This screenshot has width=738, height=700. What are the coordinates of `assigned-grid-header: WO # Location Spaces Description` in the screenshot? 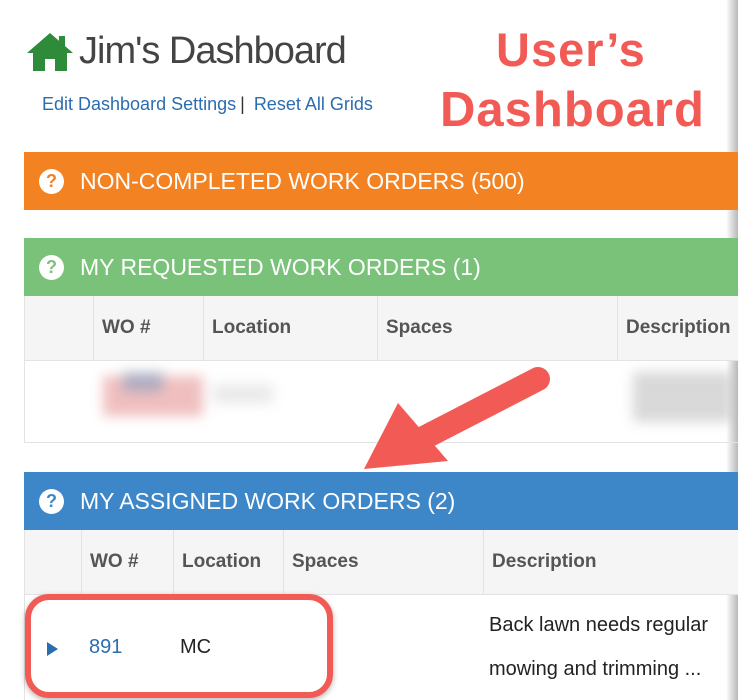 It's located at (381, 562).